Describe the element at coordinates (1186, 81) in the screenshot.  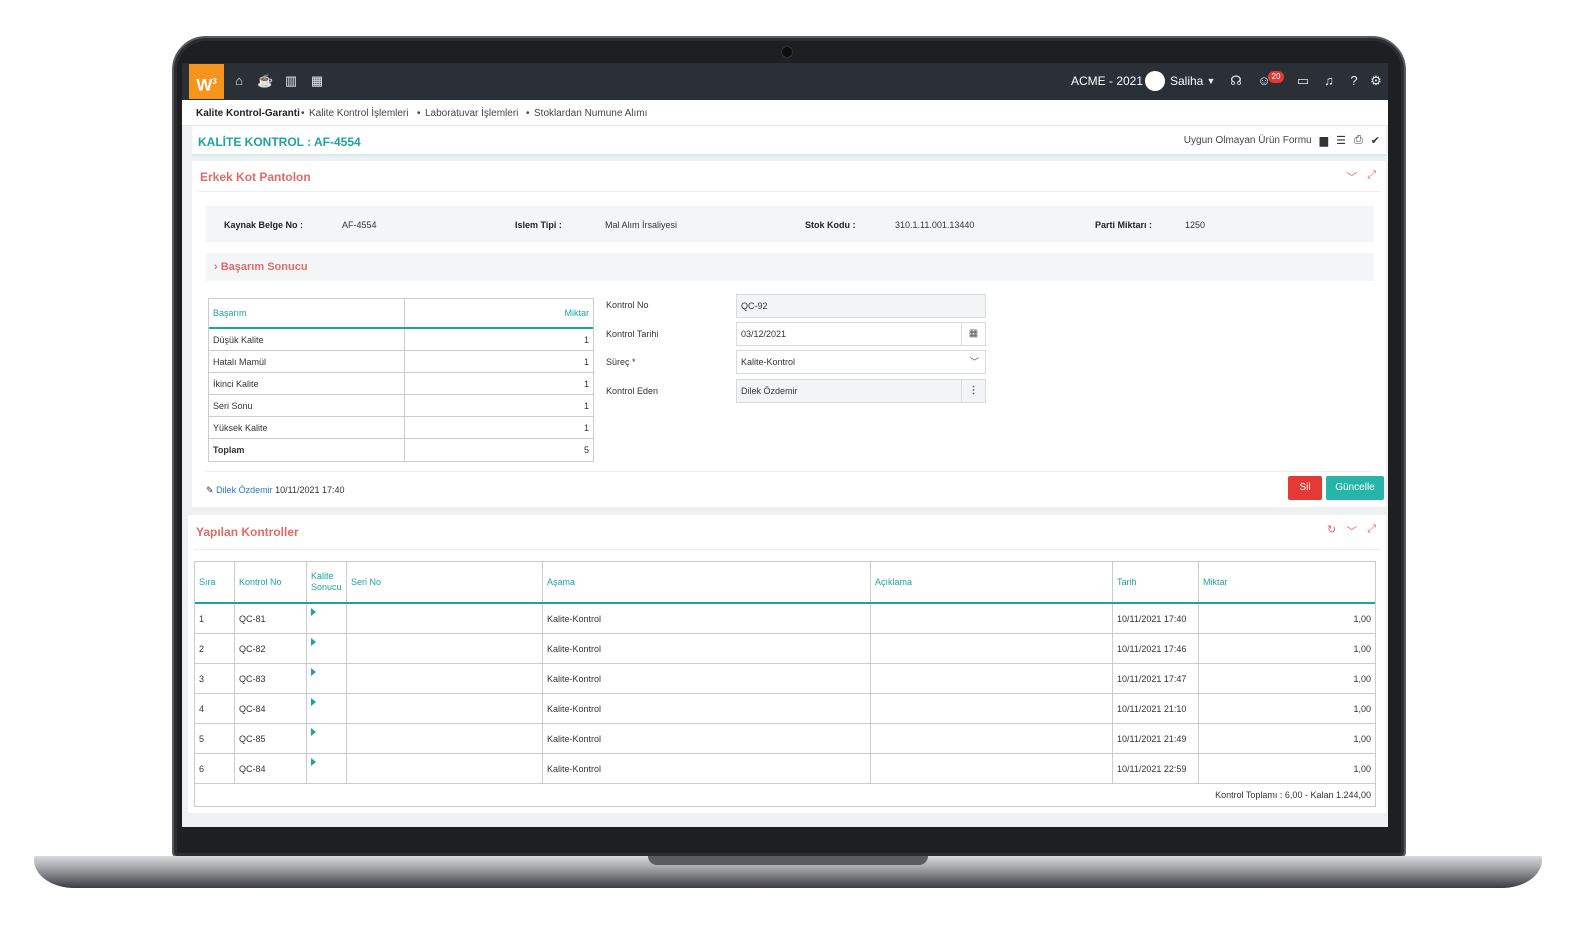
I see `user-menu: Saliha` at that location.